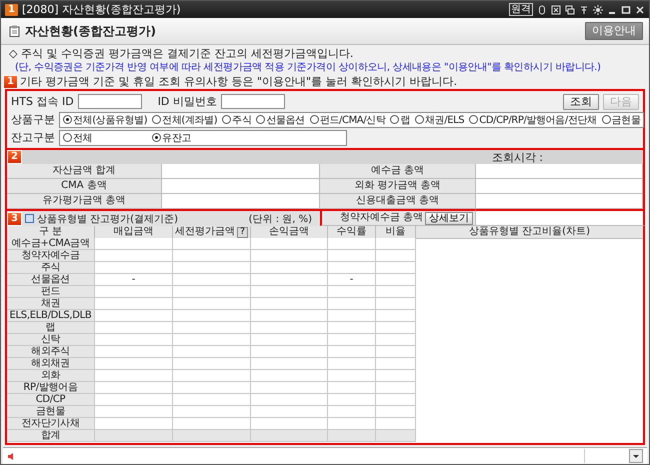  I want to click on windows-icon, so click(570, 9).